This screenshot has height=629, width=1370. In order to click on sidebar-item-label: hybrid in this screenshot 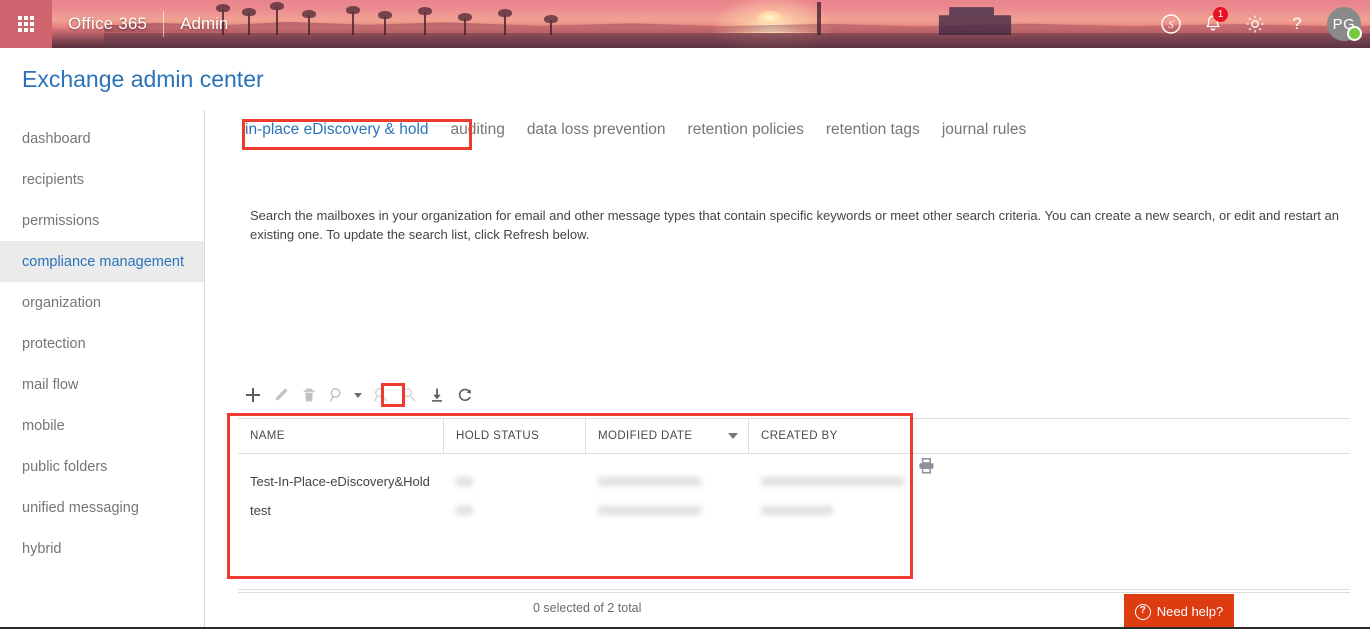, I will do `click(42, 548)`.